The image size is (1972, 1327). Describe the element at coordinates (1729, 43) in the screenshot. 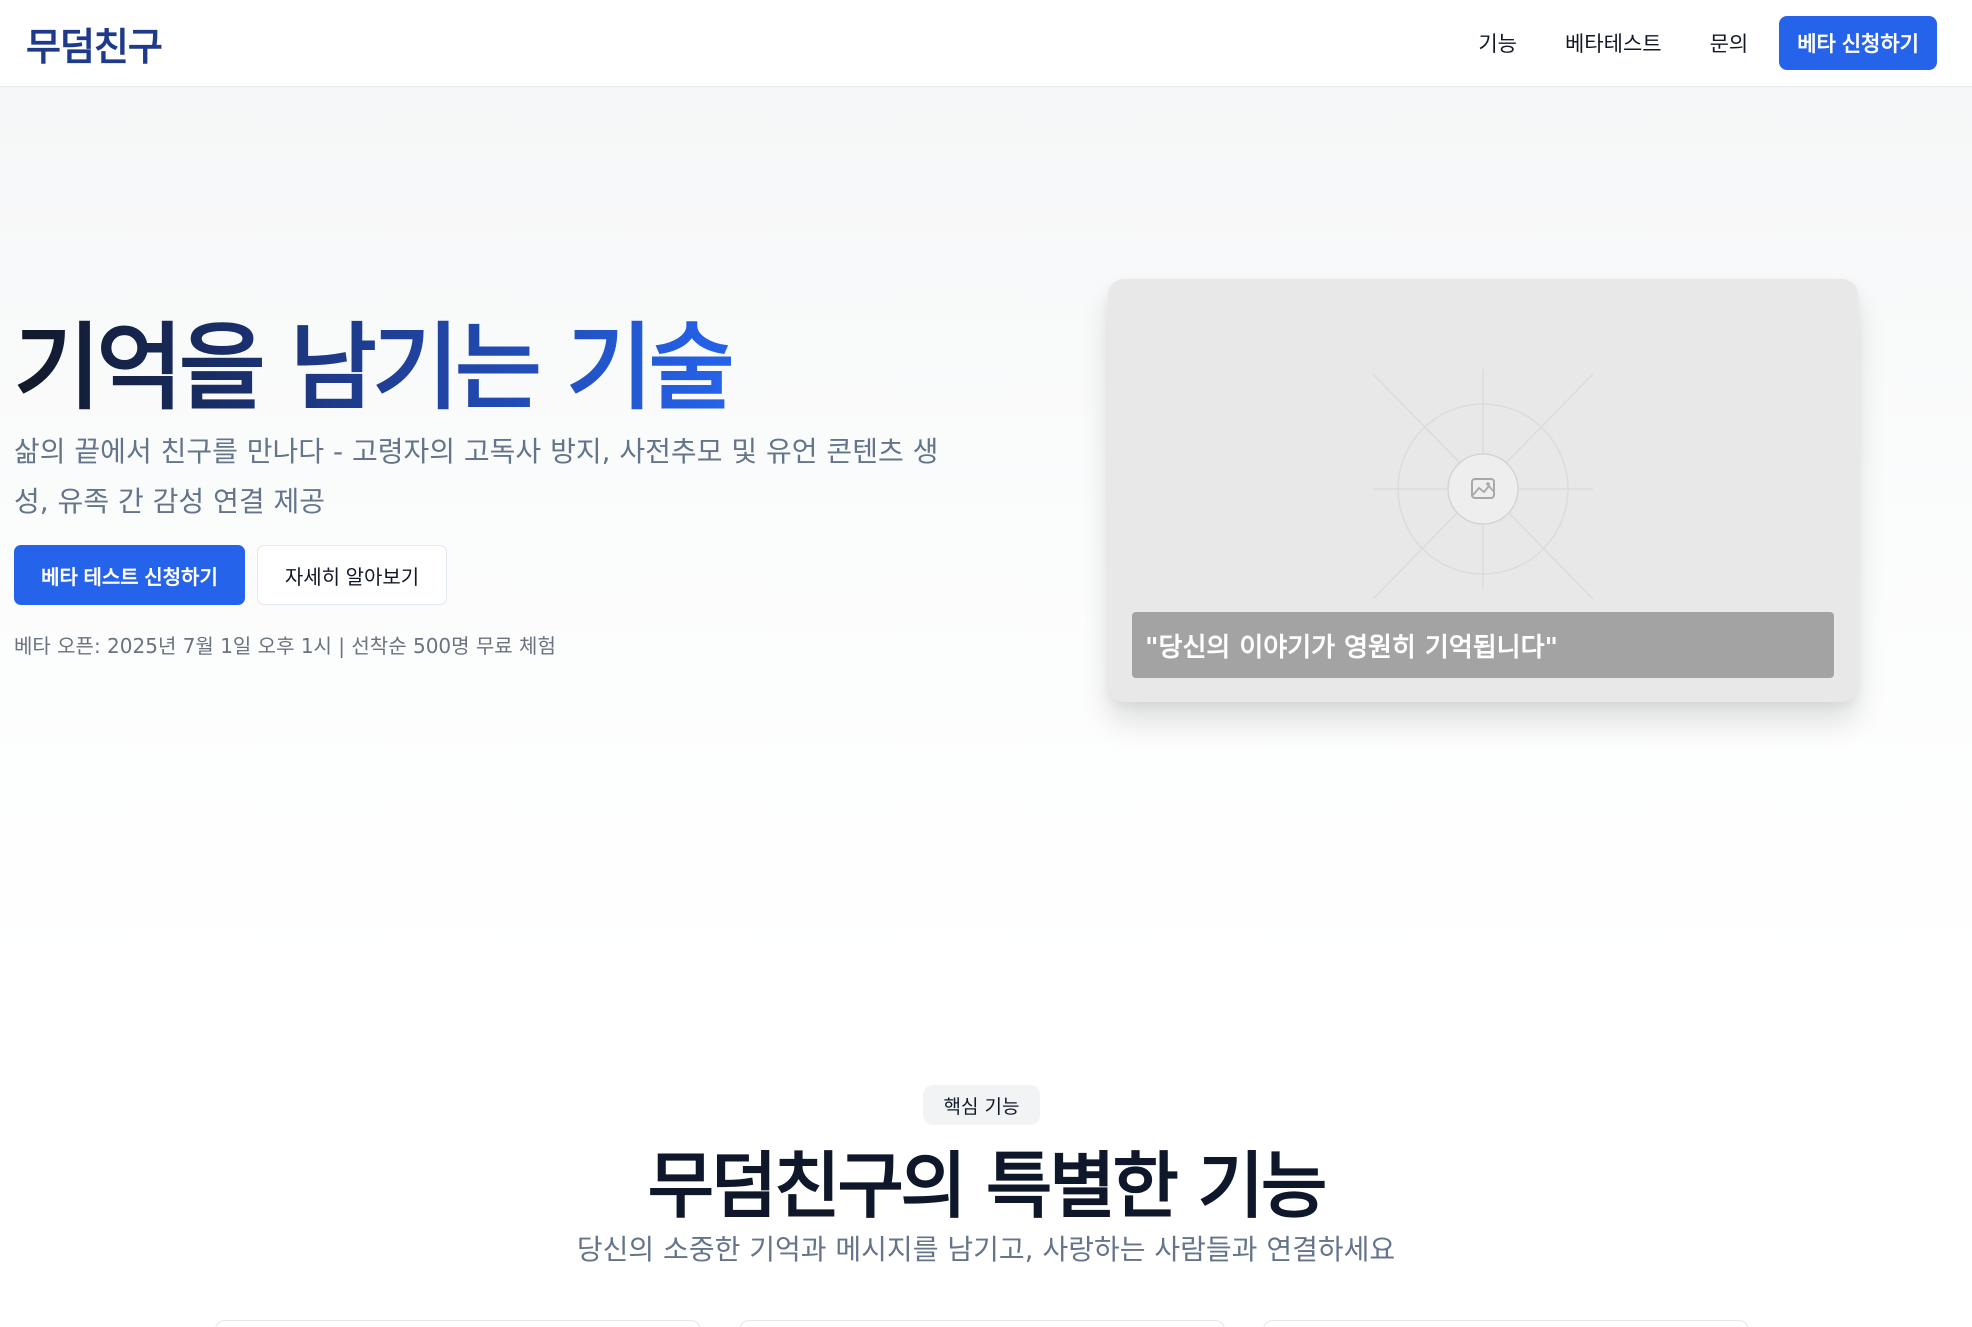

I see `nav-link-contact: 문의` at that location.